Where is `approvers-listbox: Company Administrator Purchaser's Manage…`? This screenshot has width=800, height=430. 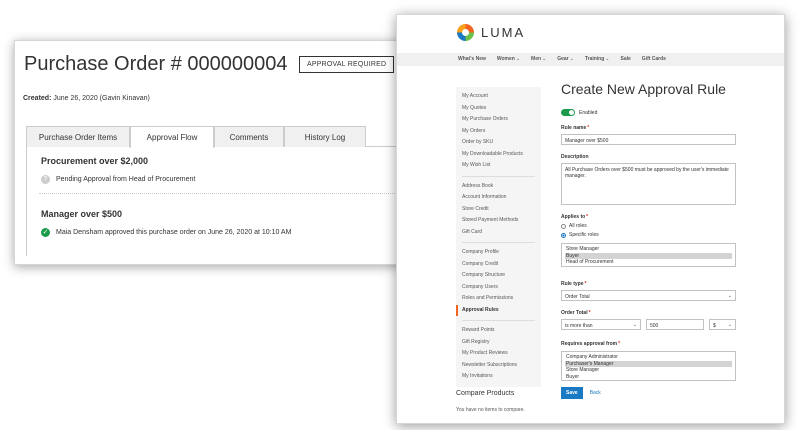
approvers-listbox: Company Administrator Purchaser's Manage… is located at coordinates (648, 366).